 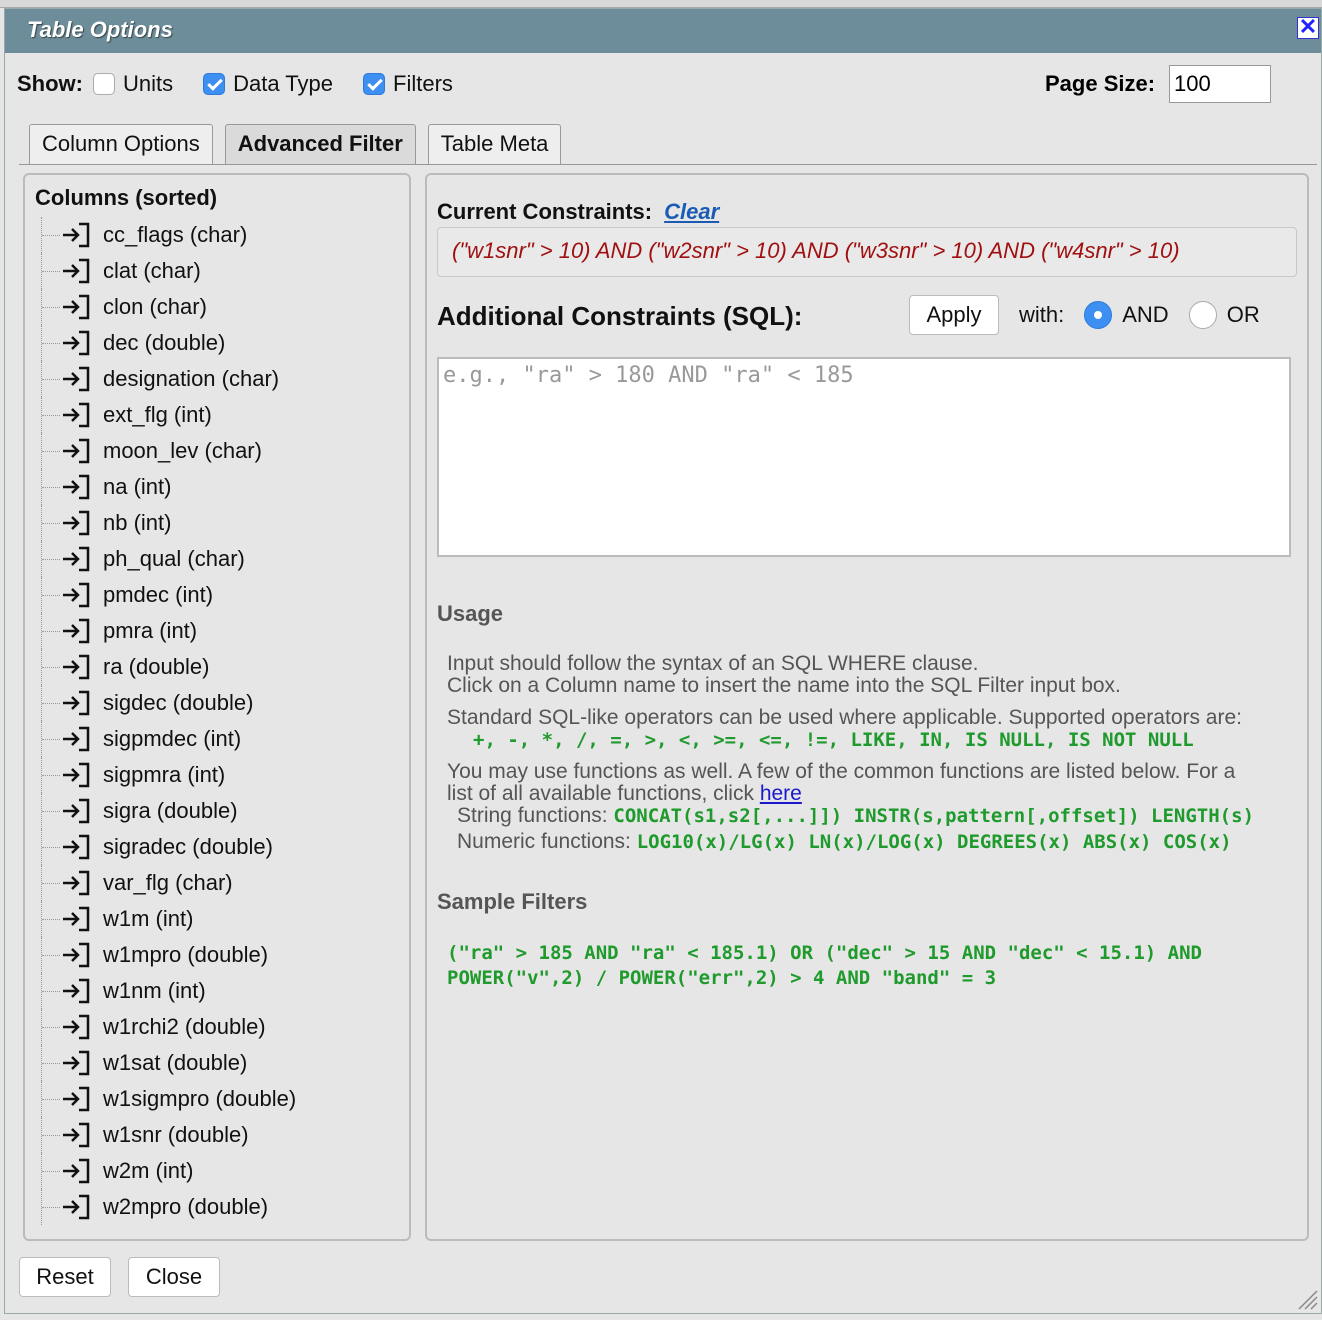 I want to click on column-name: w1nm (int), so click(x=154, y=990).